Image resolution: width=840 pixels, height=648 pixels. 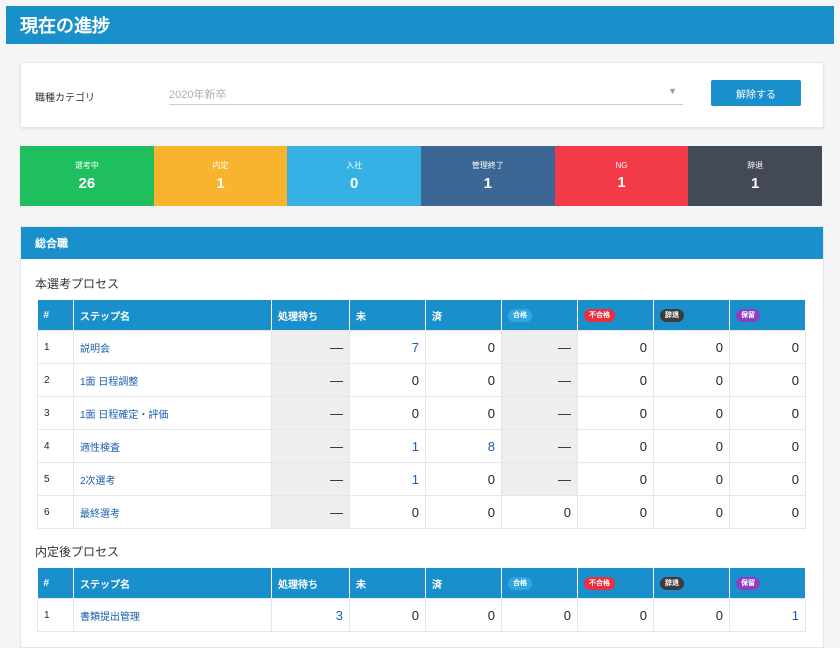 I want to click on step-name-link: 1面 日程確定・評価, so click(x=172, y=413).